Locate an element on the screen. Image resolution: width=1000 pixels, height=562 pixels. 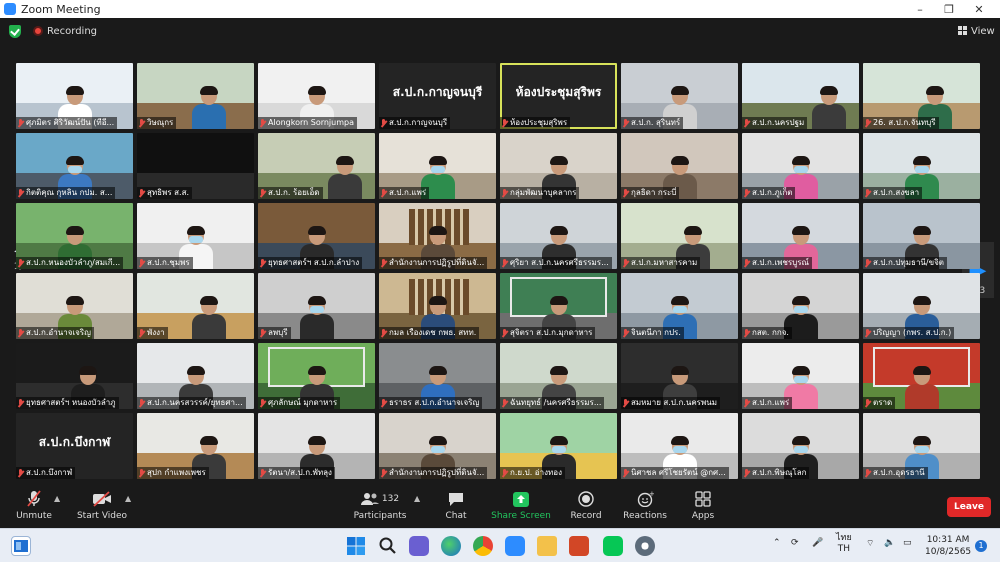
record-label: Record is located at coordinates (586, 516).